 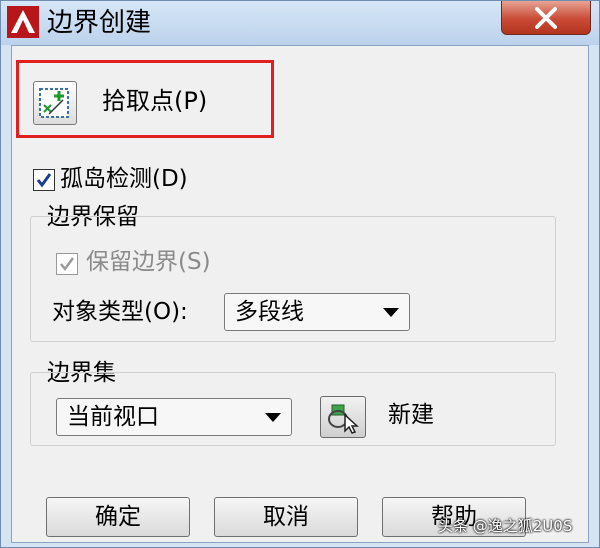 I want to click on island-detection-label: 孤岛检测(D), so click(x=124, y=179).